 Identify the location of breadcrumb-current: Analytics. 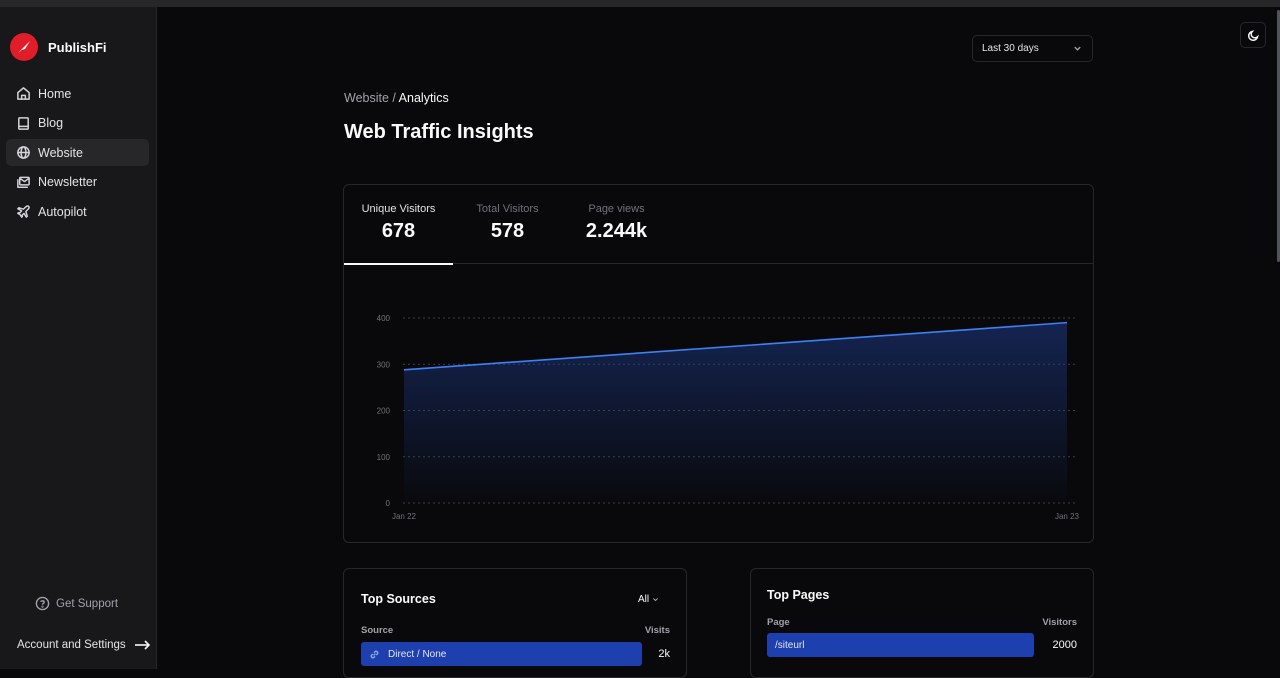
(423, 98).